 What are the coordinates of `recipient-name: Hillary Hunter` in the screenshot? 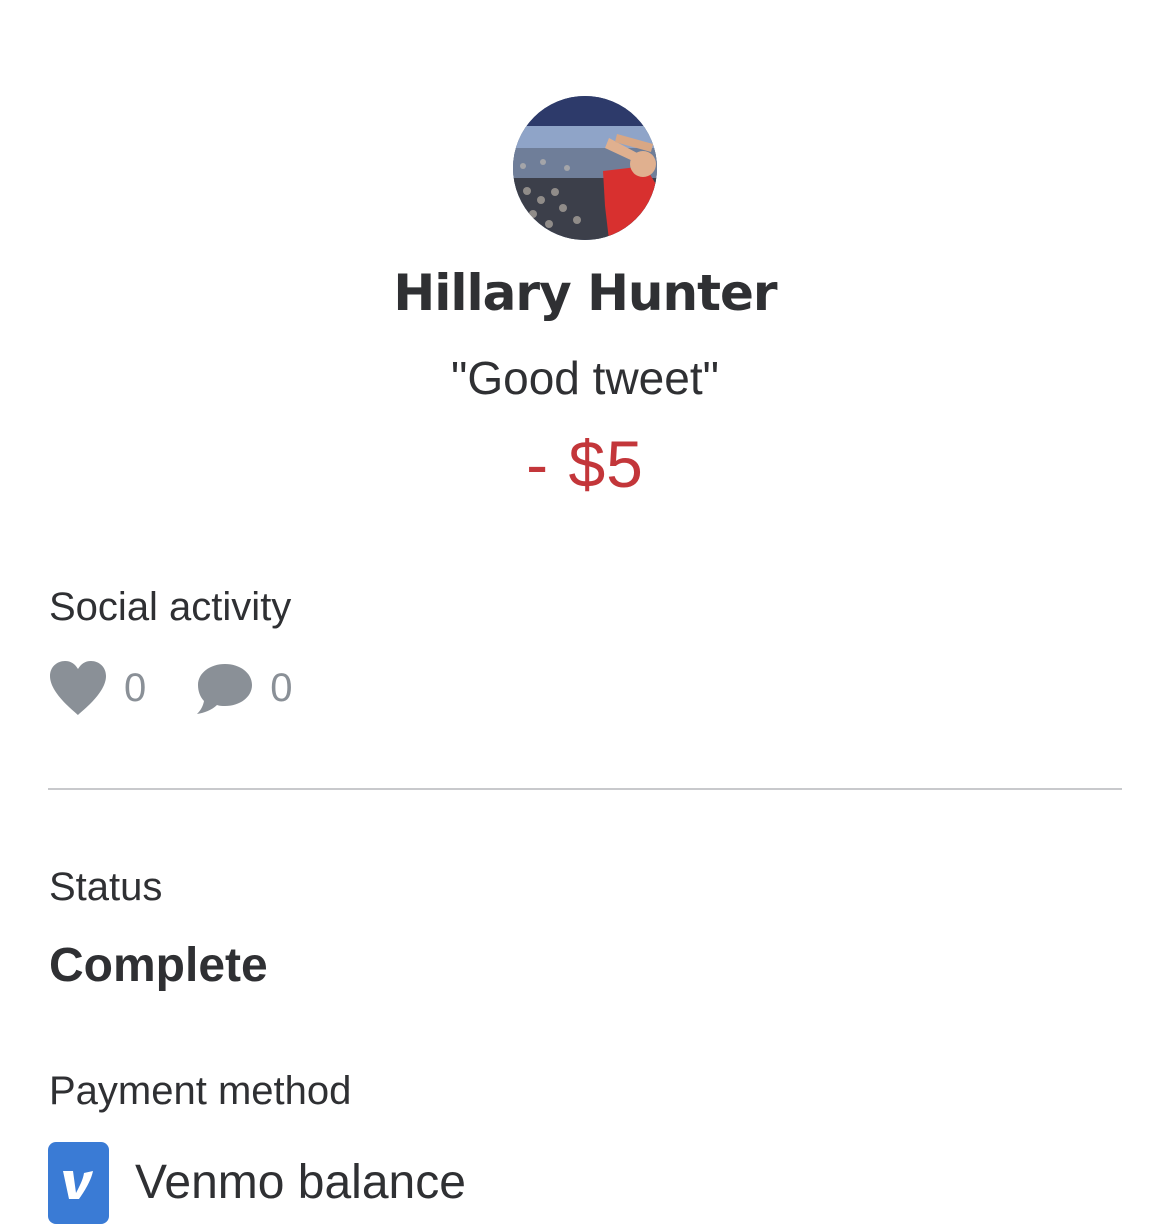 It's located at (585, 293).